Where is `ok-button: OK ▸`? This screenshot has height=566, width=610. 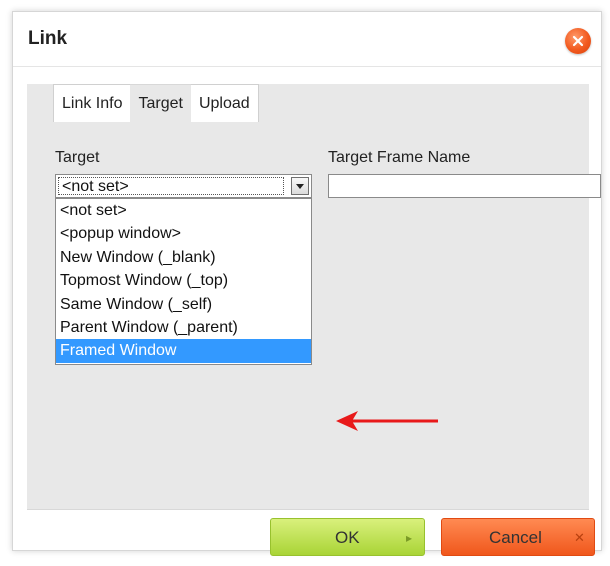 ok-button: OK ▸ is located at coordinates (347, 537).